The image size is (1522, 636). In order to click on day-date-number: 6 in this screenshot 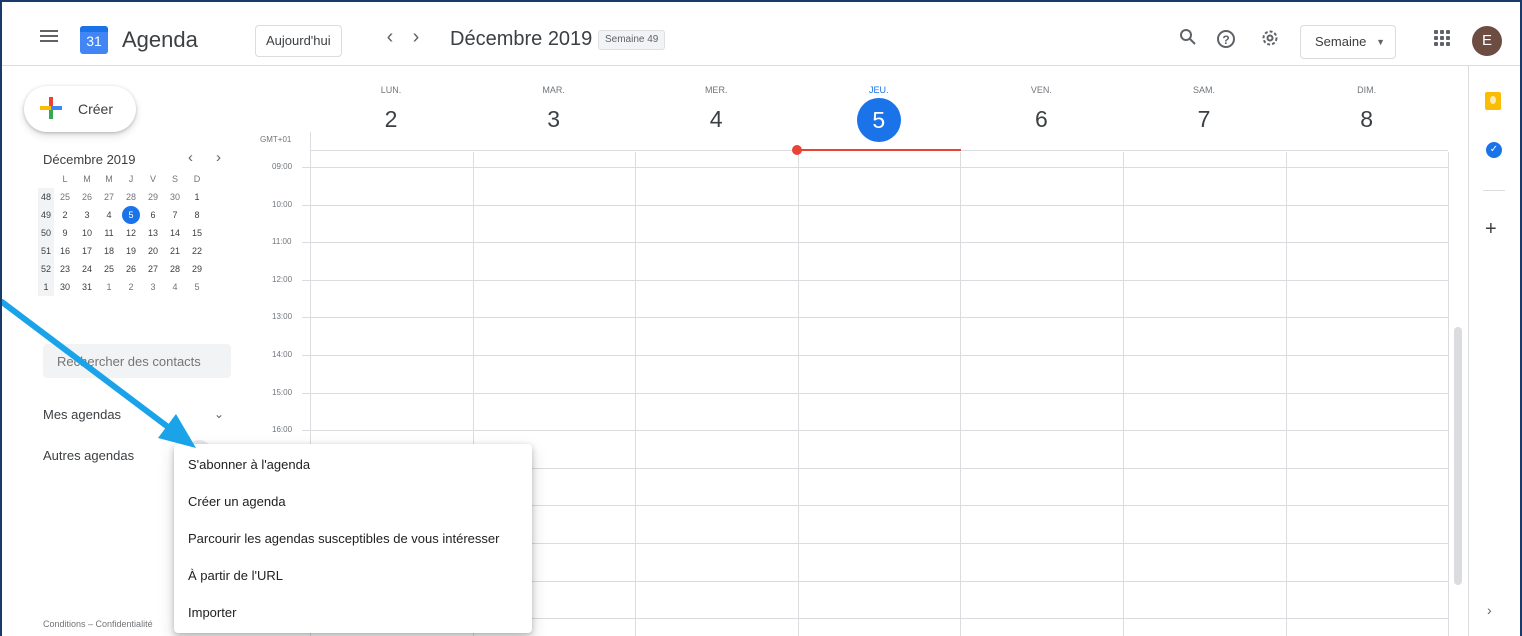, I will do `click(1041, 119)`.